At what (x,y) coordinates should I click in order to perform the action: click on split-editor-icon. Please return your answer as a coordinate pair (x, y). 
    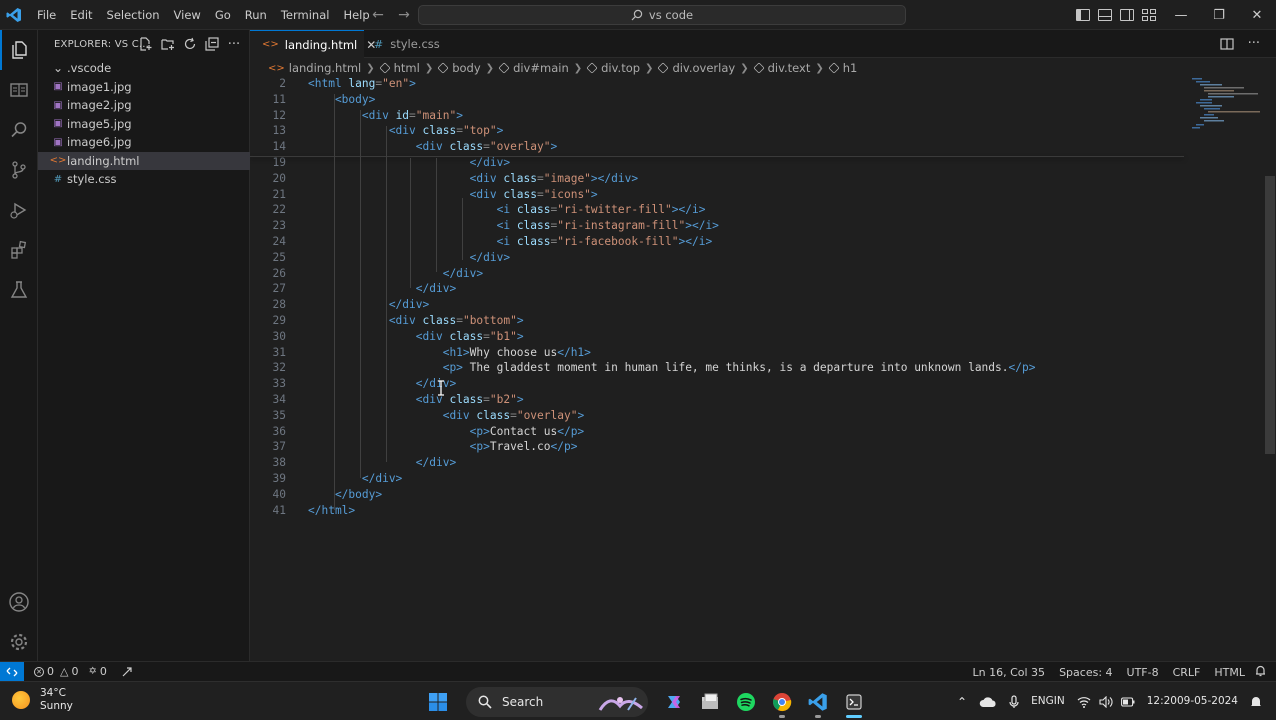
    Looking at the image, I should click on (1226, 45).